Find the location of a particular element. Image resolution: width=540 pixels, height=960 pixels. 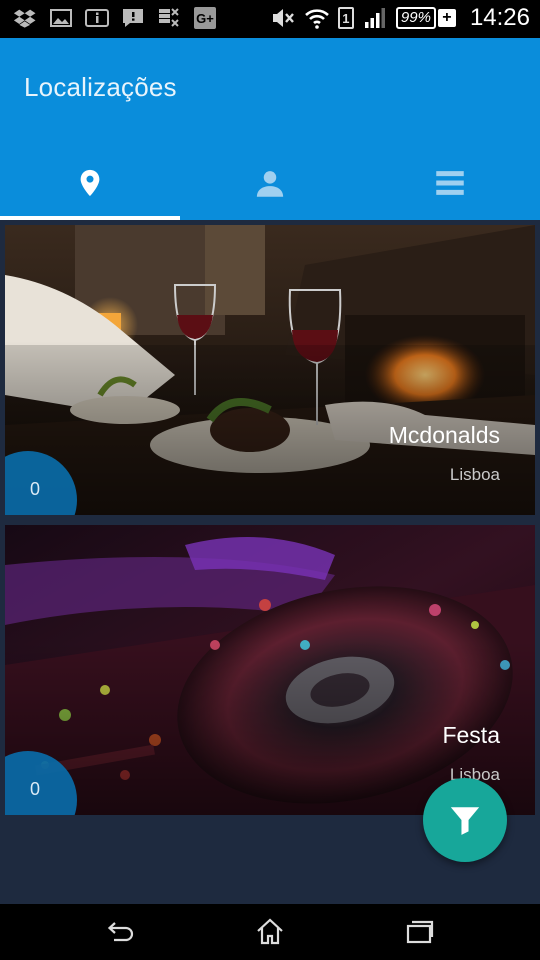

home-icon is located at coordinates (270, 931).